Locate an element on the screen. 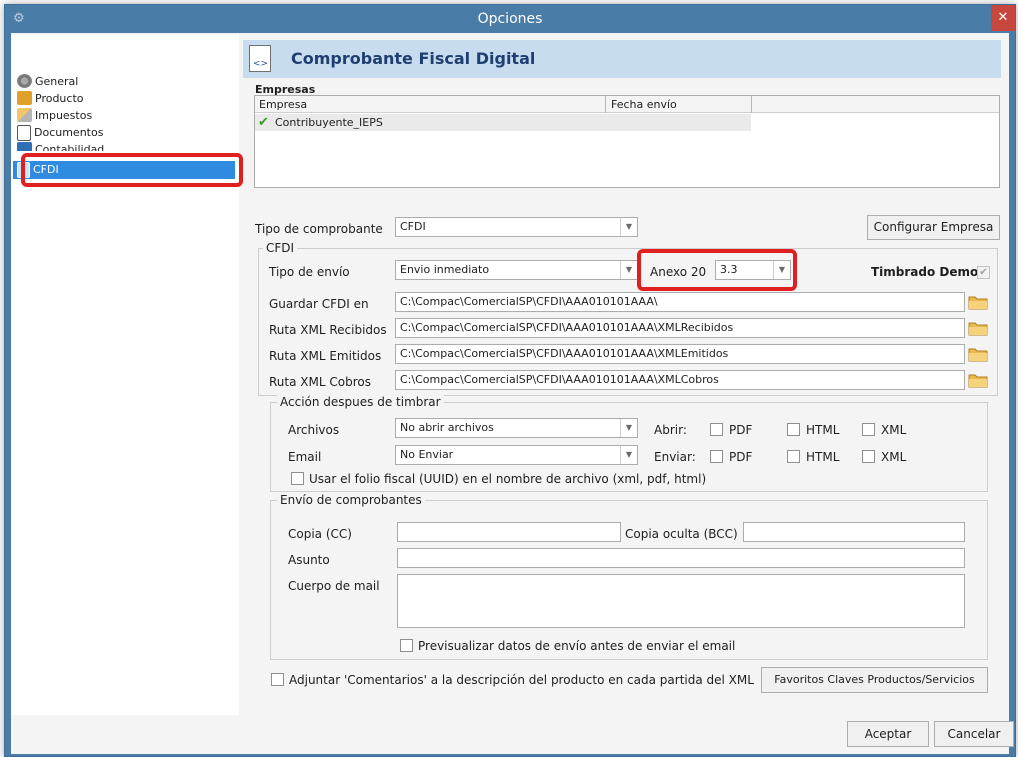  email-select: No Enviar ▼ is located at coordinates (516, 455).